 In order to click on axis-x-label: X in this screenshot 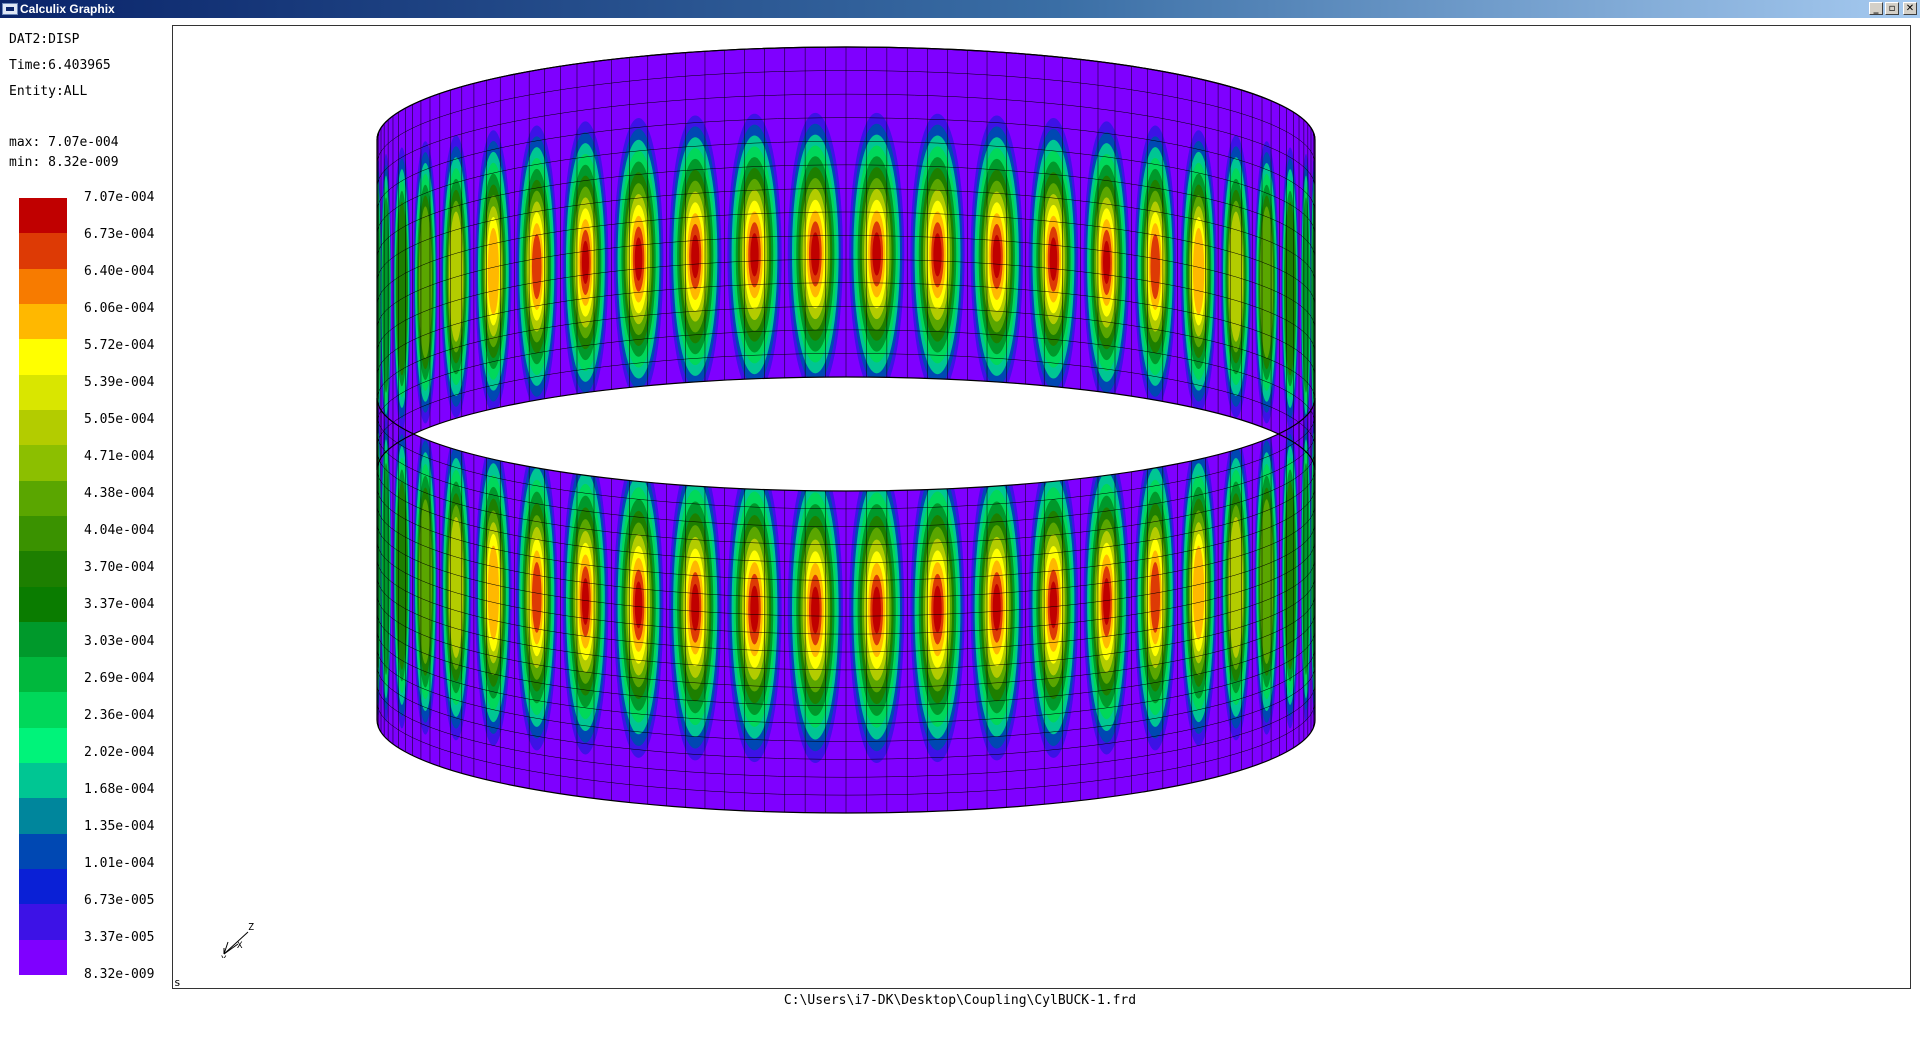, I will do `click(240, 946)`.